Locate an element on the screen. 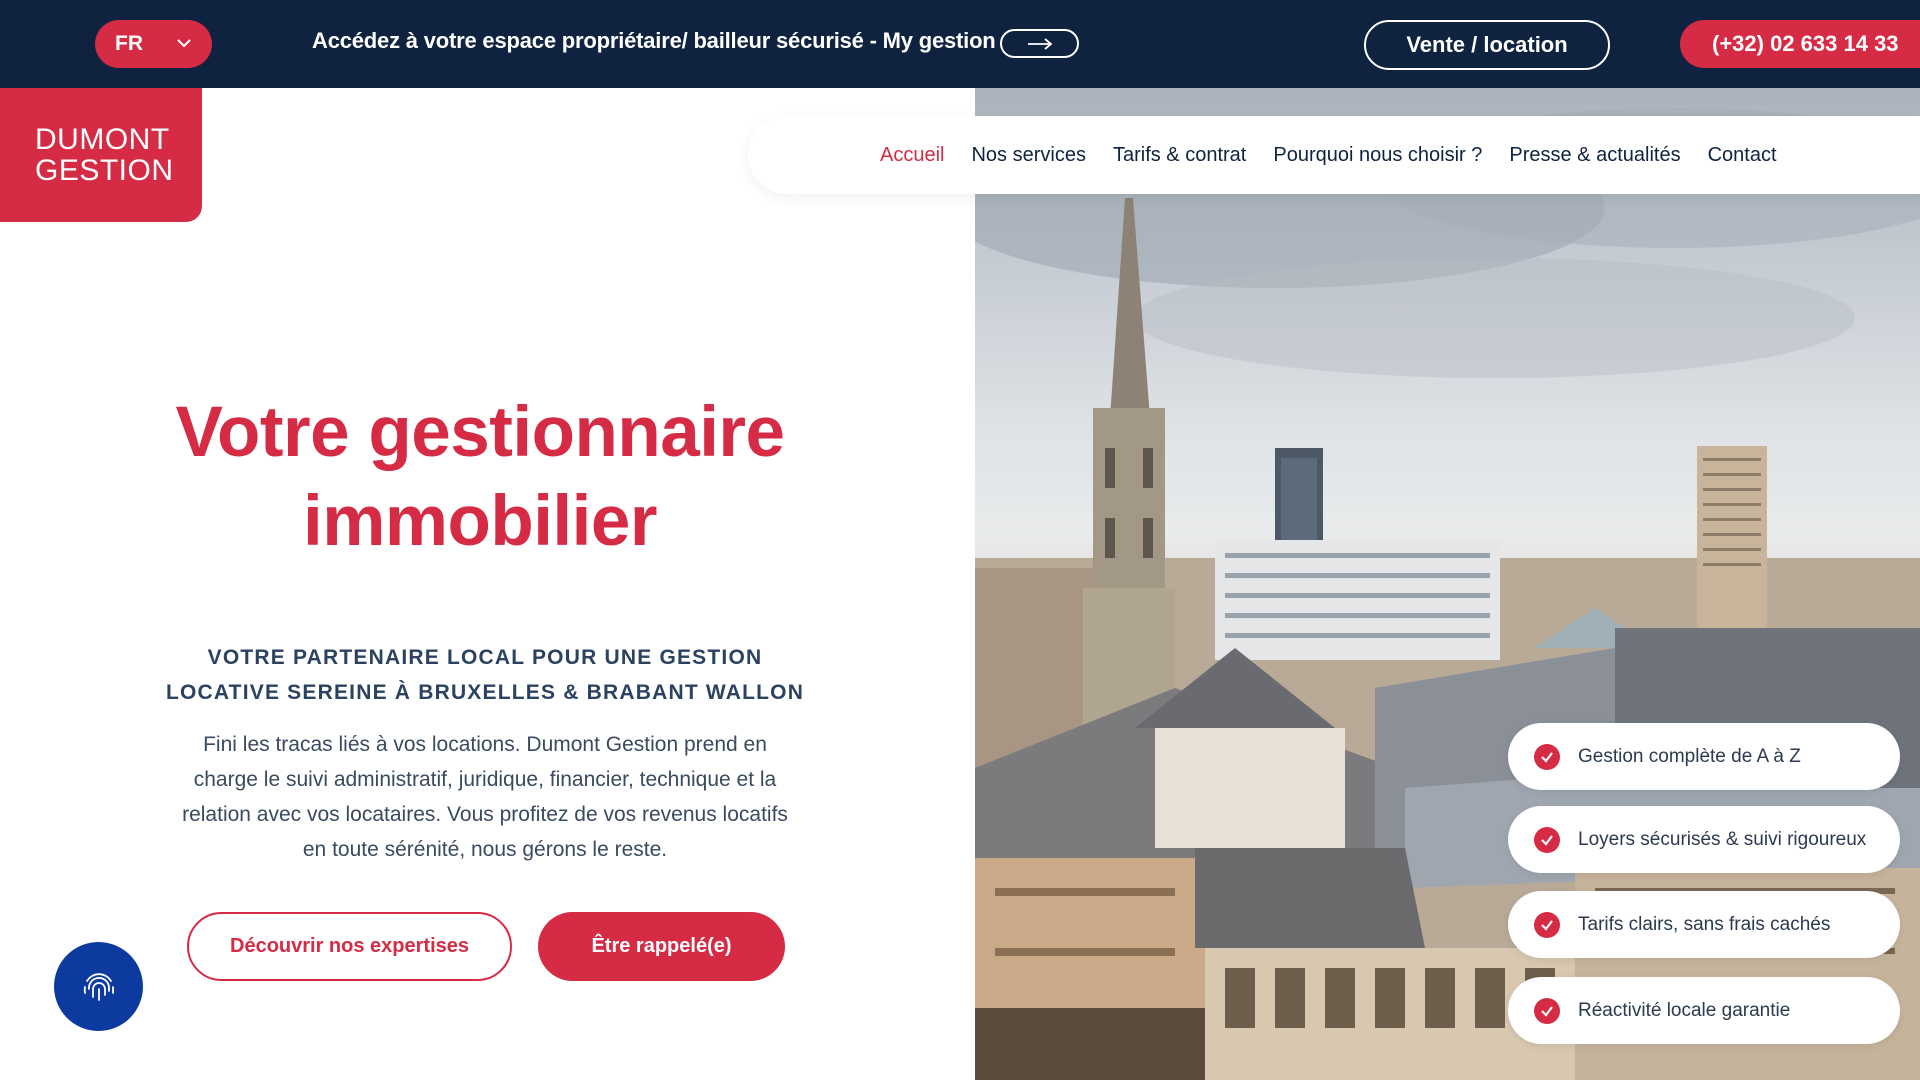 Image resolution: width=1920 pixels, height=1080 pixels. fingerprint-button is located at coordinates (98, 986).